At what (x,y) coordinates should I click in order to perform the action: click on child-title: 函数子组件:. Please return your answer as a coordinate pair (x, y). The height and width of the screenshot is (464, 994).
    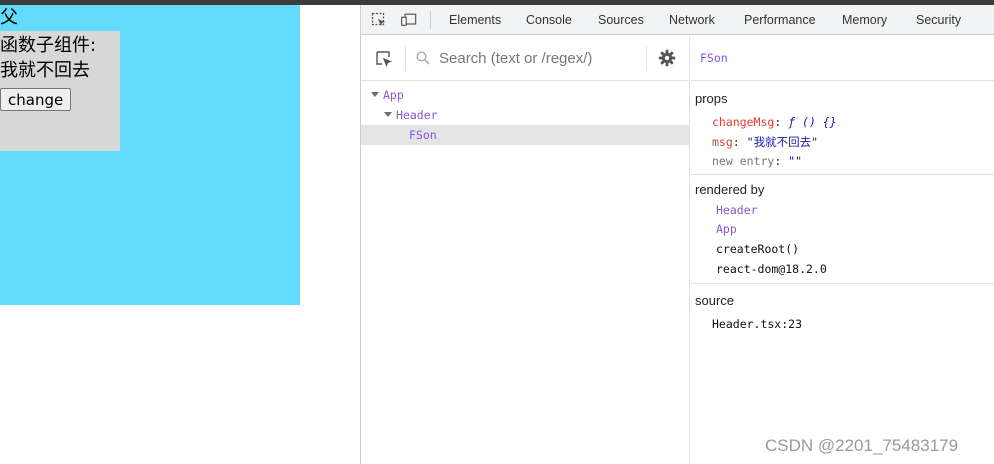
    Looking at the image, I should click on (48, 45).